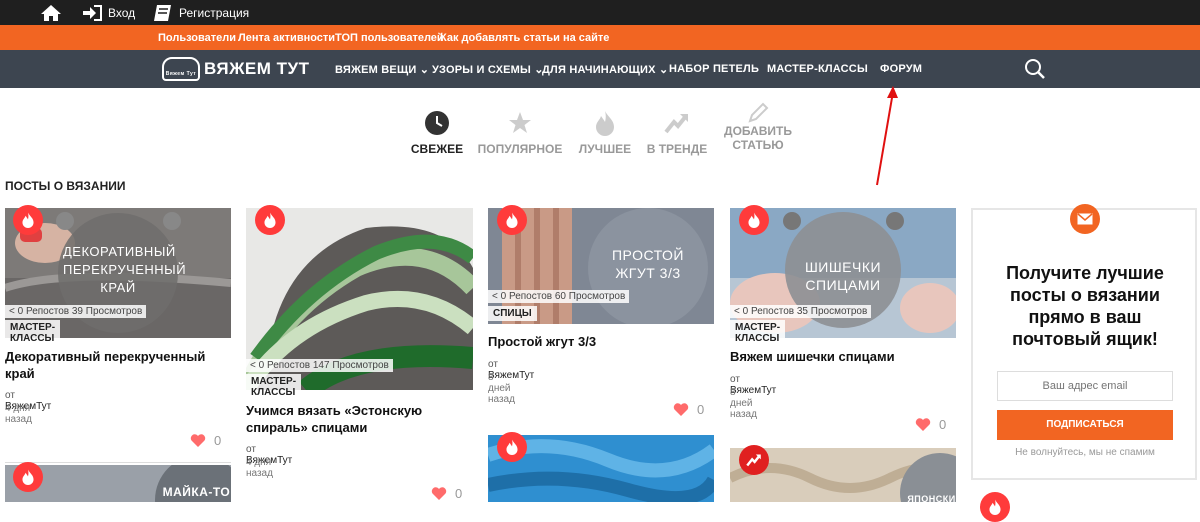 The height and width of the screenshot is (522, 1200). I want to click on top-bar: Вход Регистрация, so click(600, 12).